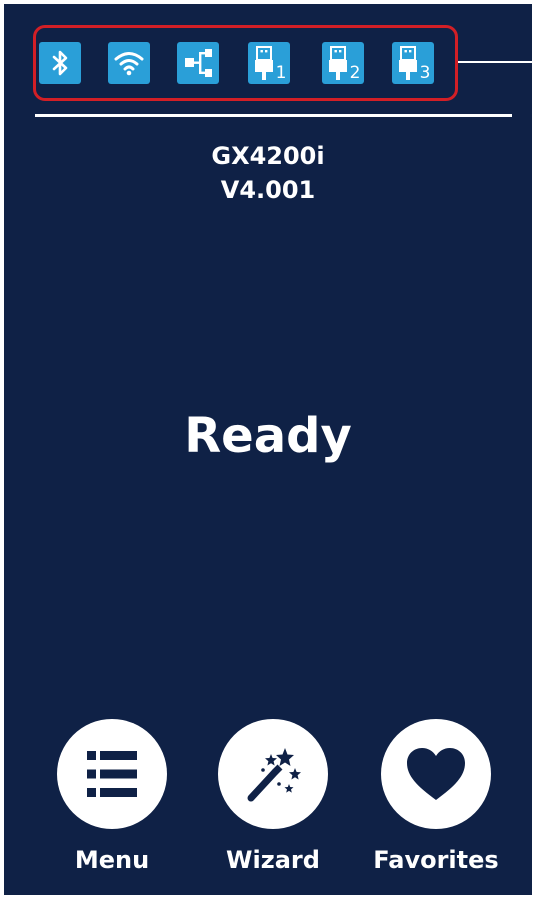  I want to click on printer-status: Ready, so click(268, 436).